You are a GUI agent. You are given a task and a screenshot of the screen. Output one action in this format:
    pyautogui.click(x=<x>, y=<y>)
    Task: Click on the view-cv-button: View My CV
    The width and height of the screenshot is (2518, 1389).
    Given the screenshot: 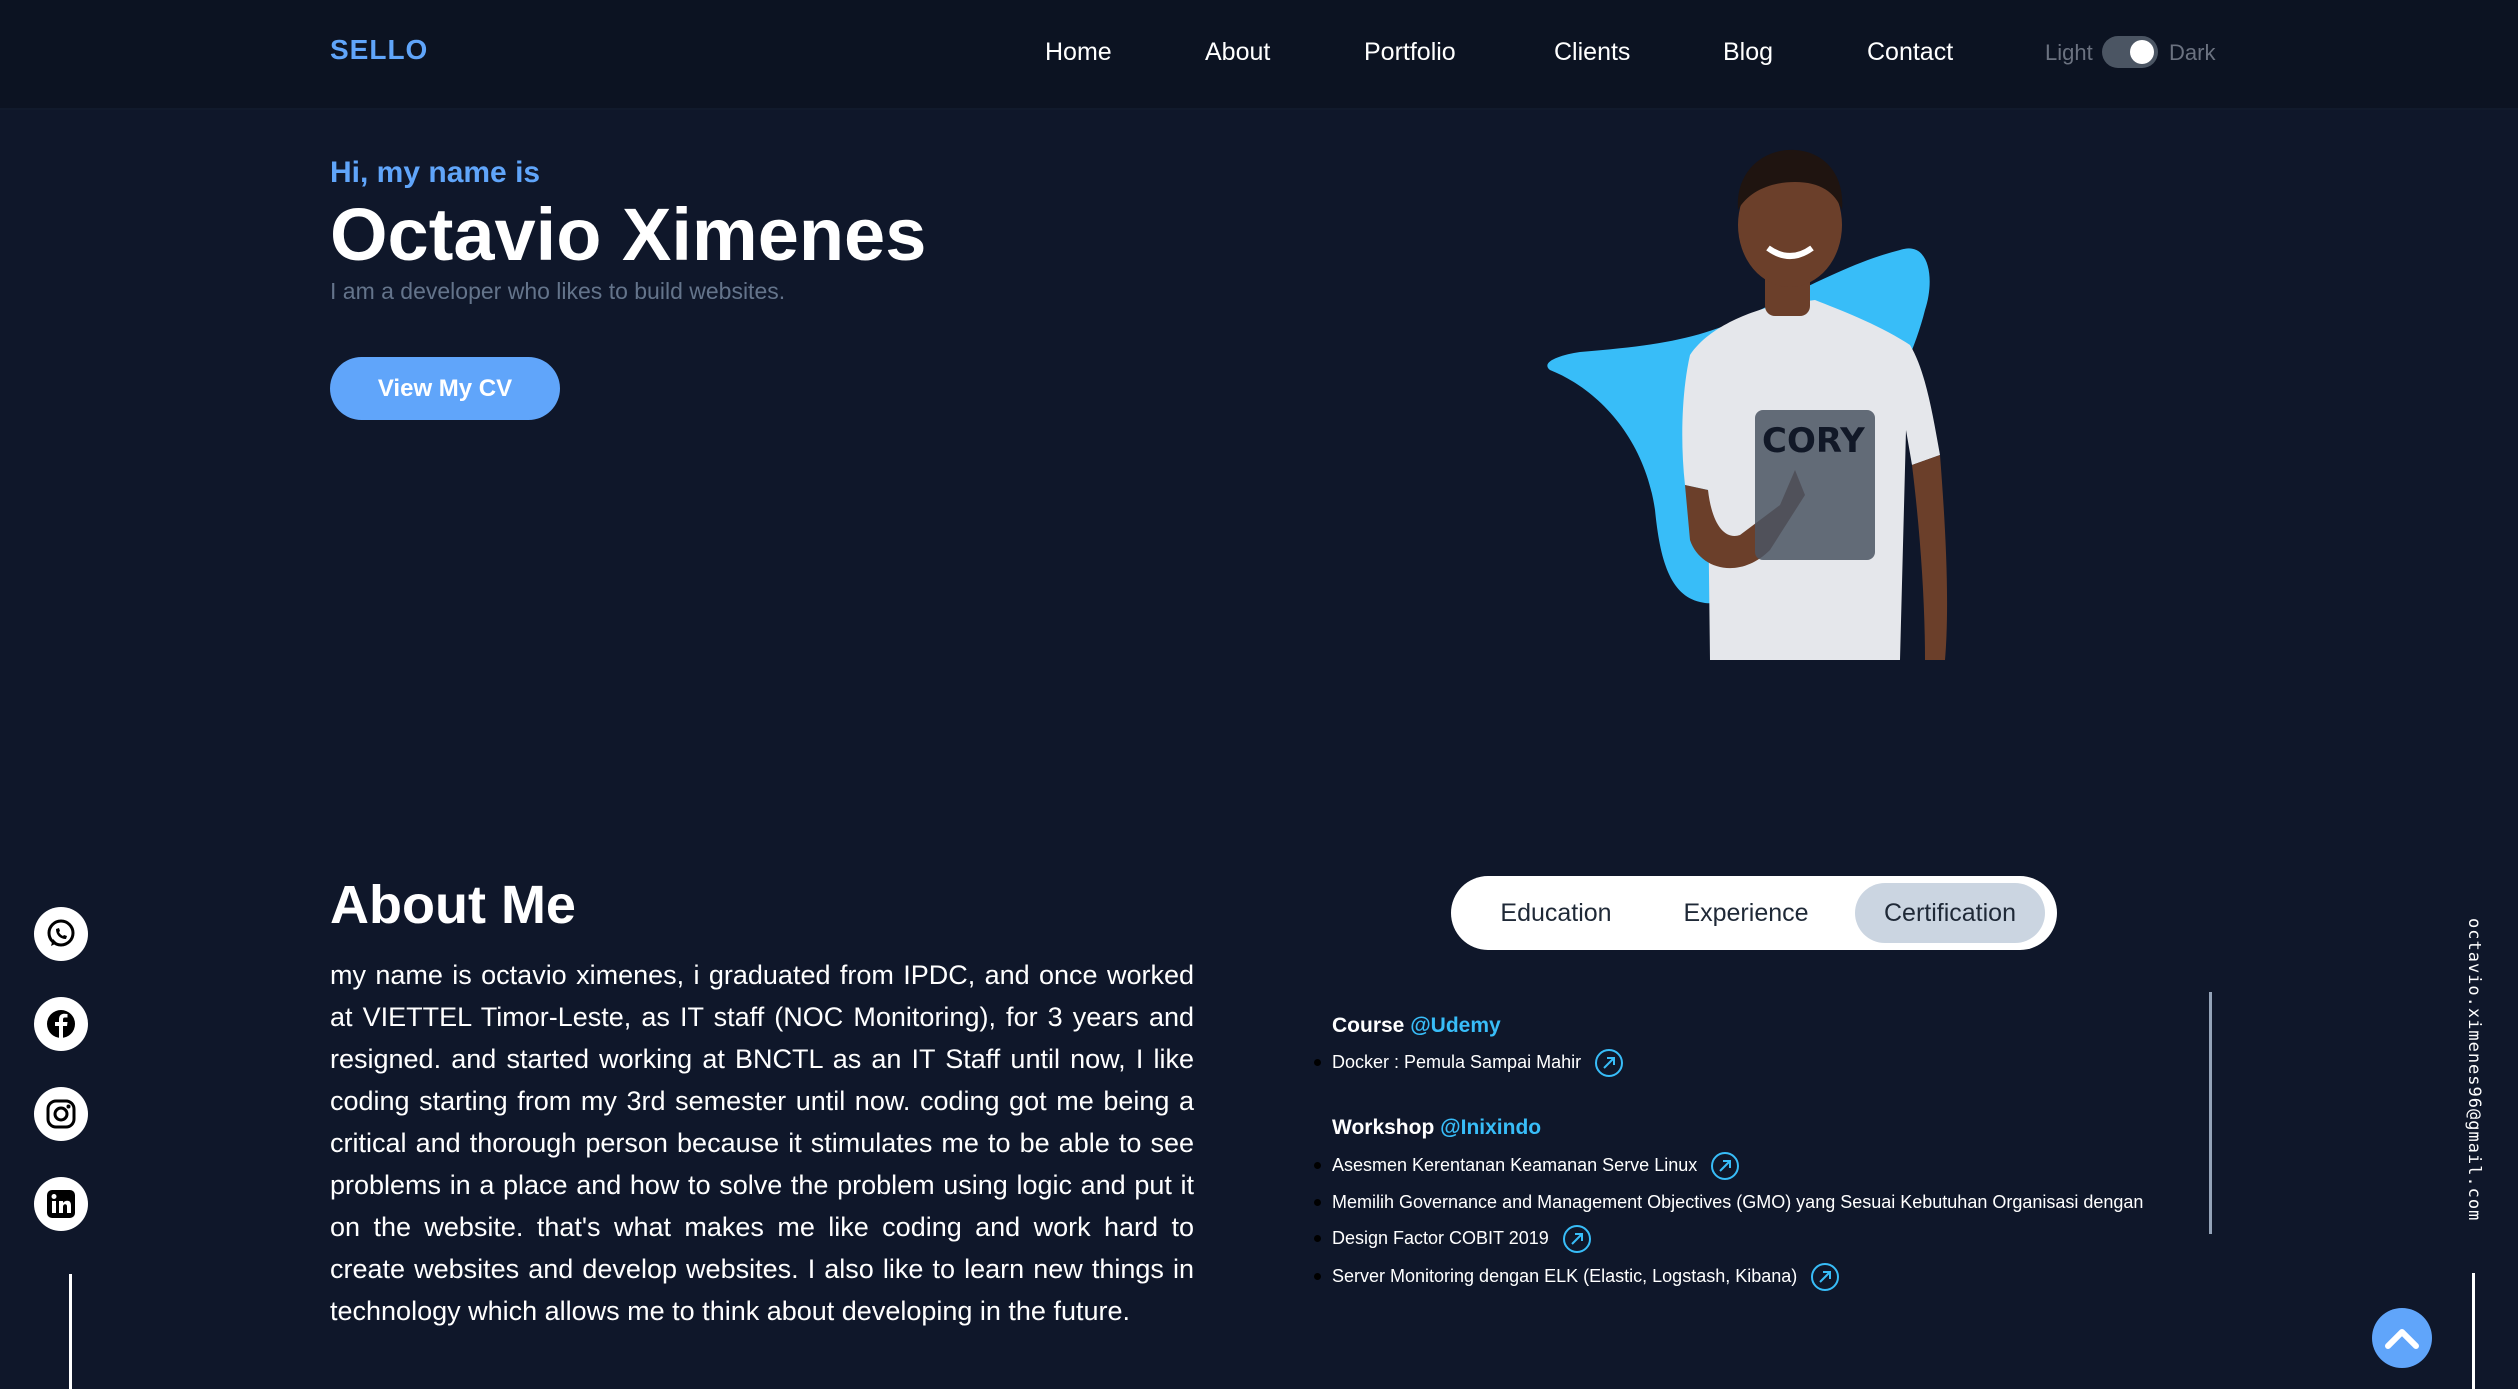 What is the action you would take?
    pyautogui.click(x=445, y=388)
    